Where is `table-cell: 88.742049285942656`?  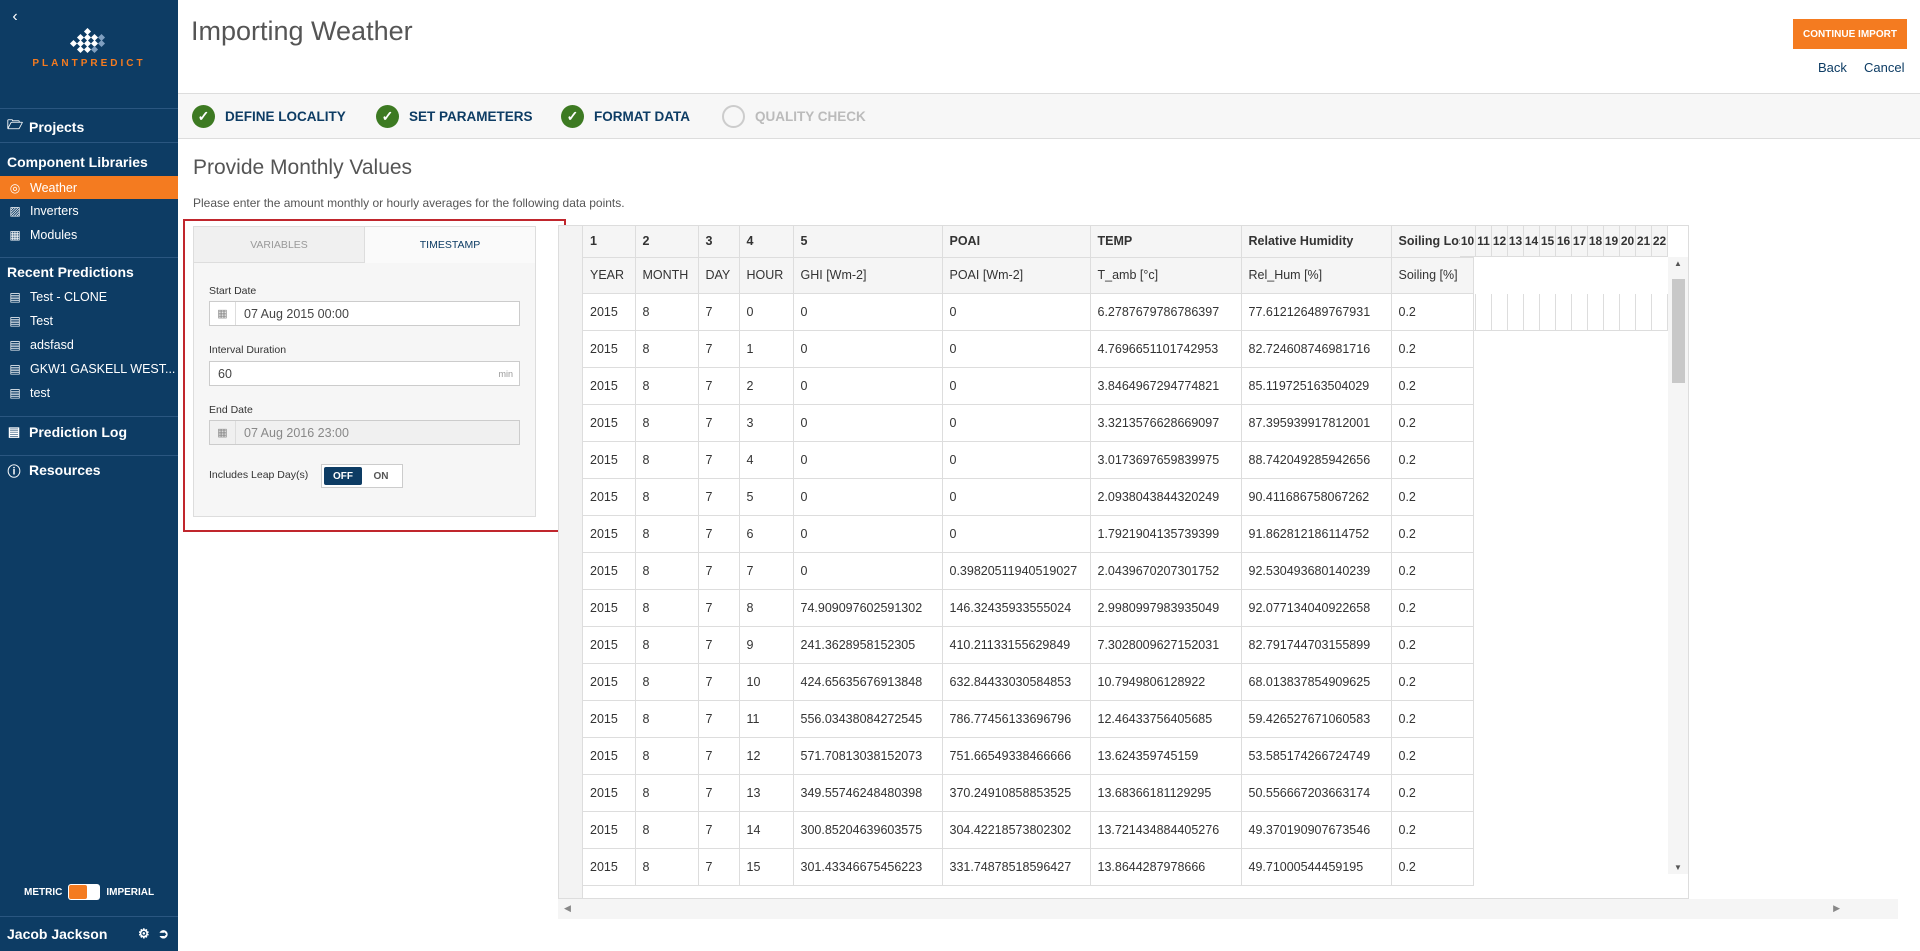
table-cell: 88.742049285942656 is located at coordinates (1316, 460).